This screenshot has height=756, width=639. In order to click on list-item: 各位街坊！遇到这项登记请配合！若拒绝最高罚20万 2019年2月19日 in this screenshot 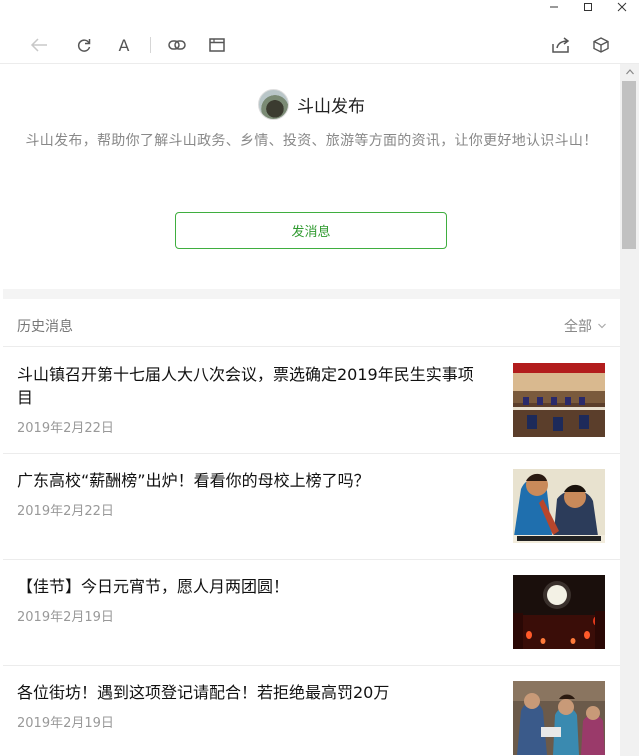, I will do `click(311, 711)`.